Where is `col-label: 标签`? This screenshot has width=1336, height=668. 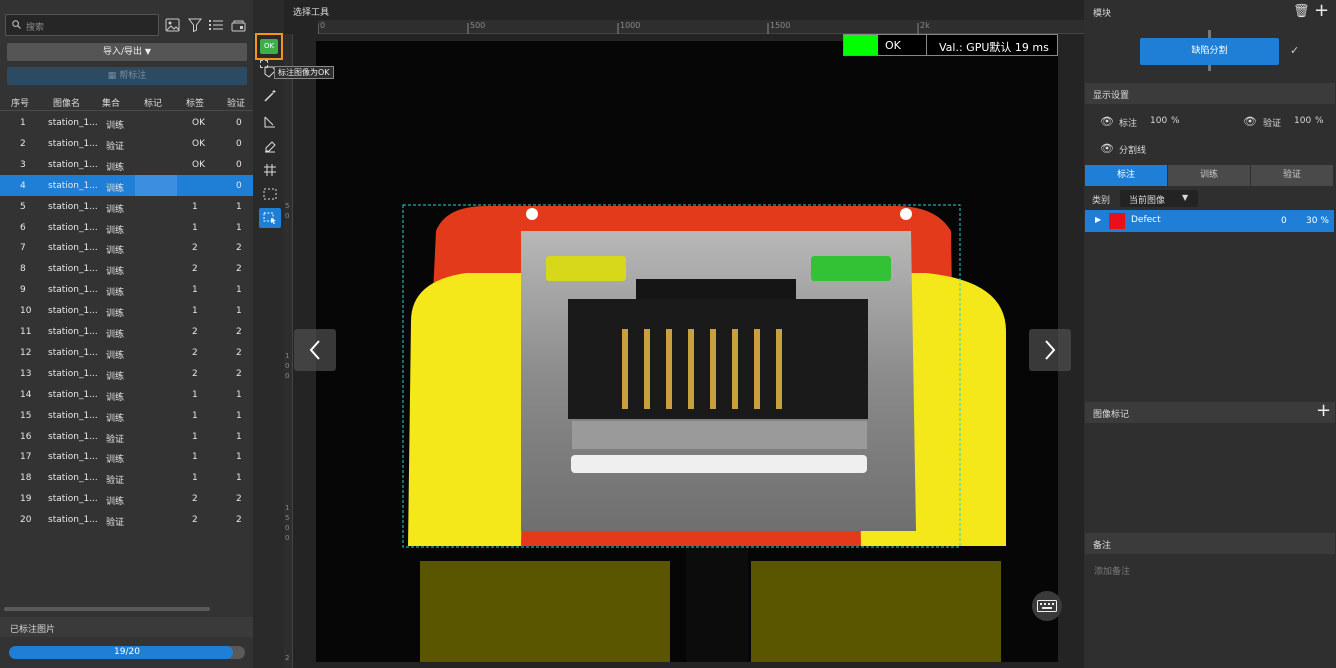
col-label: 标签 is located at coordinates (195, 102).